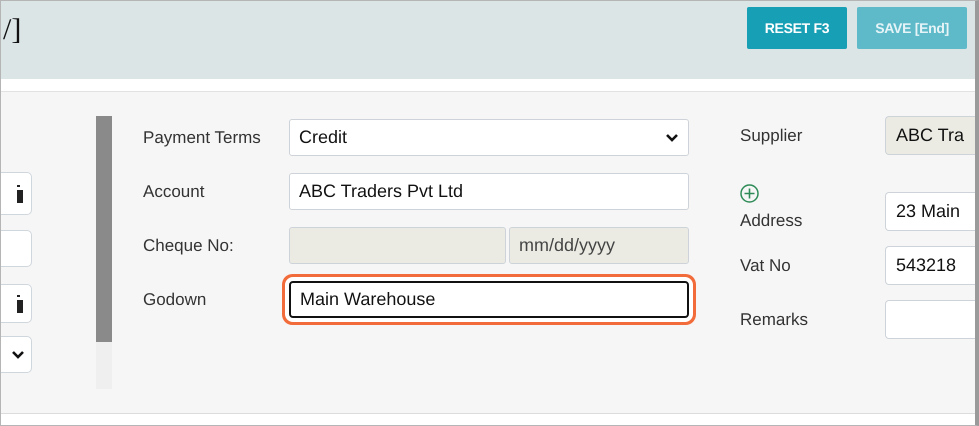  I want to click on field-label: Cheque No:, so click(189, 246).